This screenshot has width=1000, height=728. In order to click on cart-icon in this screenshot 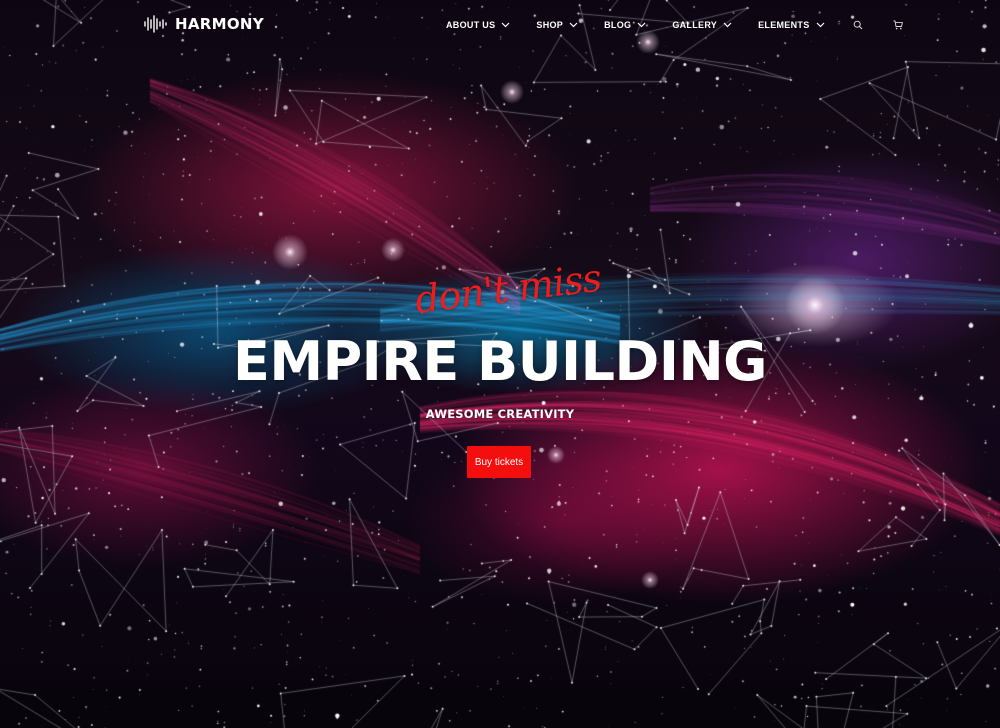, I will do `click(898, 25)`.